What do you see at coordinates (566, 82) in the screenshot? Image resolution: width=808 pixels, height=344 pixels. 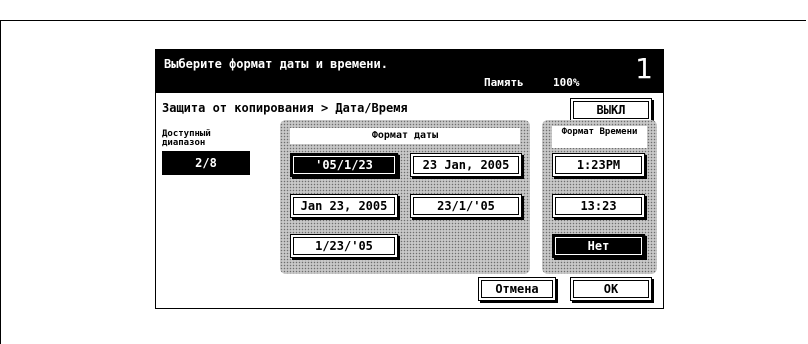 I see `memory-value: 100%` at bounding box center [566, 82].